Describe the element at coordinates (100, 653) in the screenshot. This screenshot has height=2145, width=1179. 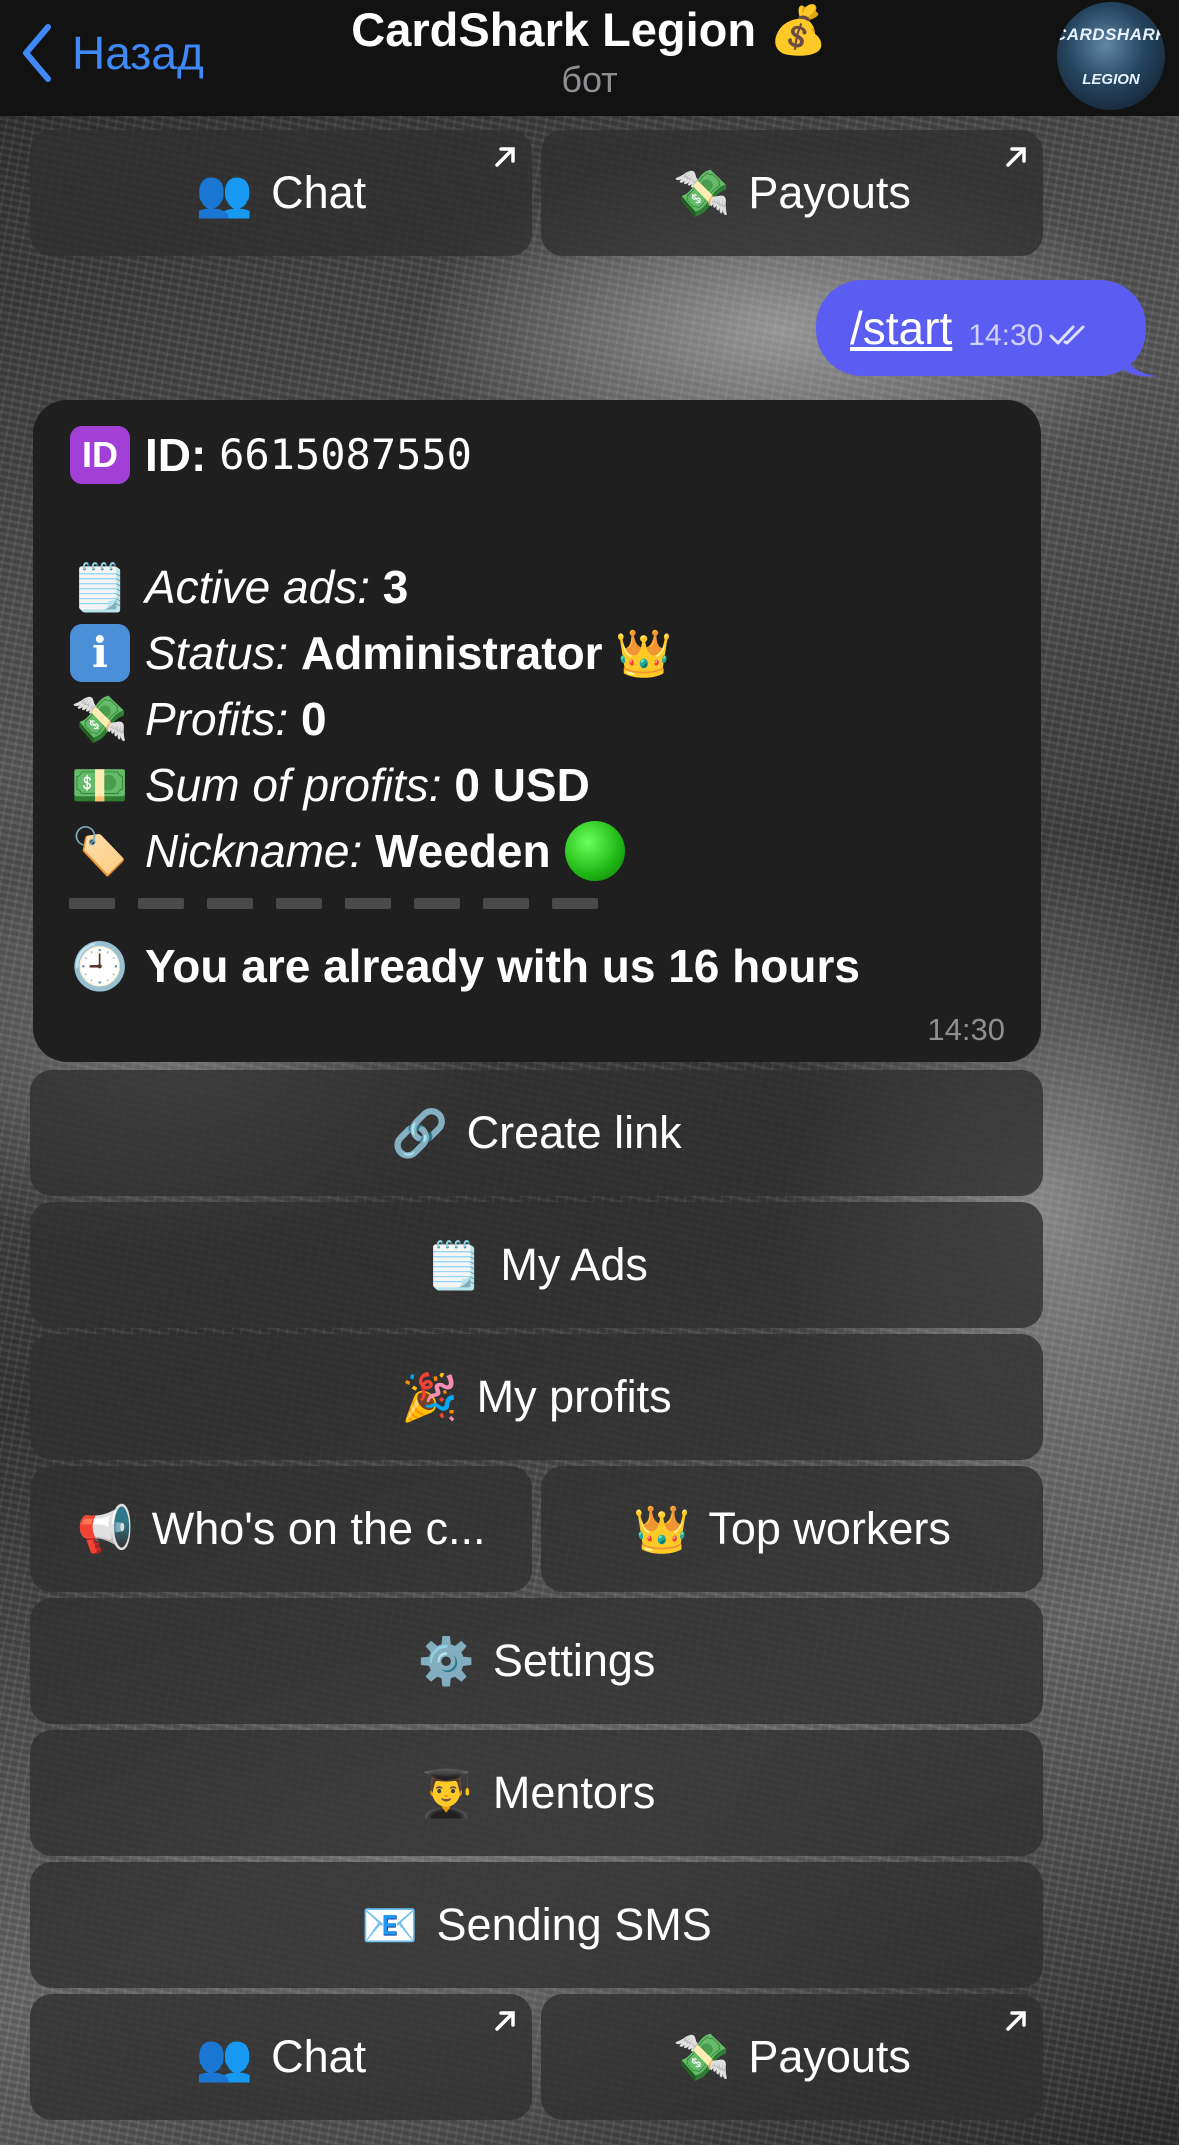
I see `info-icon: i` at that location.